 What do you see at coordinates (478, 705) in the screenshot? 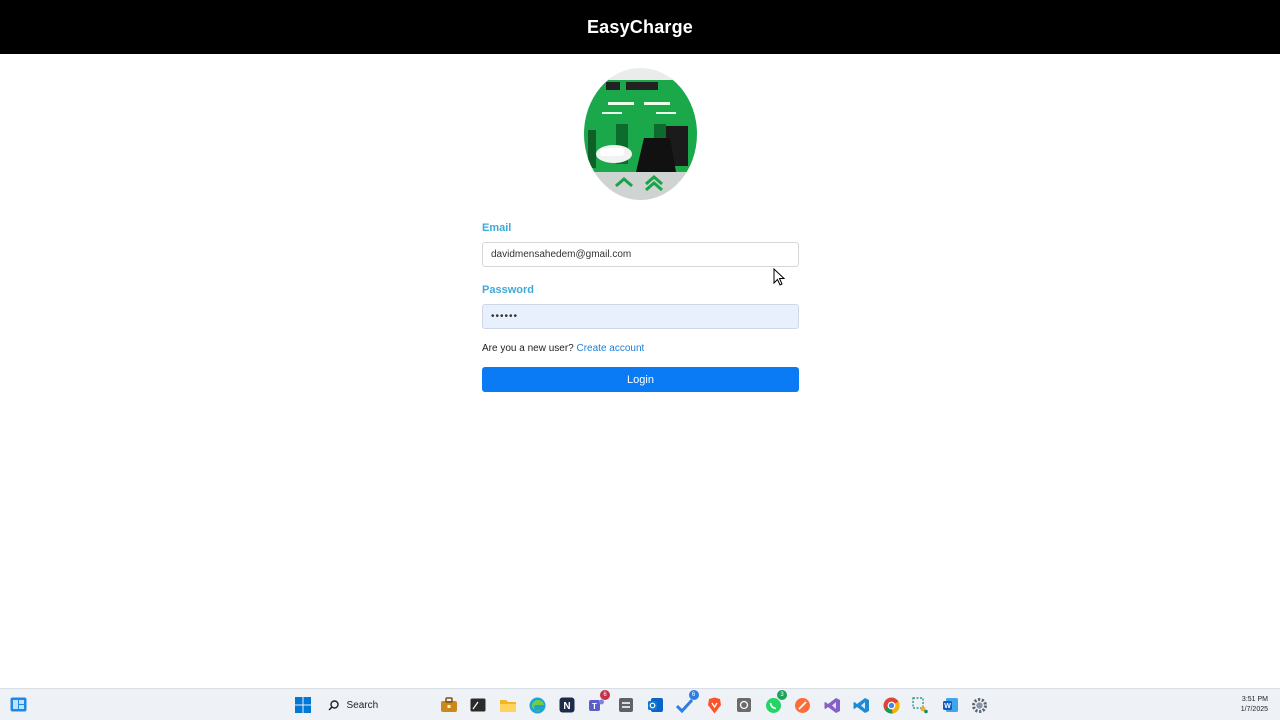
I see `terminal-icon` at bounding box center [478, 705].